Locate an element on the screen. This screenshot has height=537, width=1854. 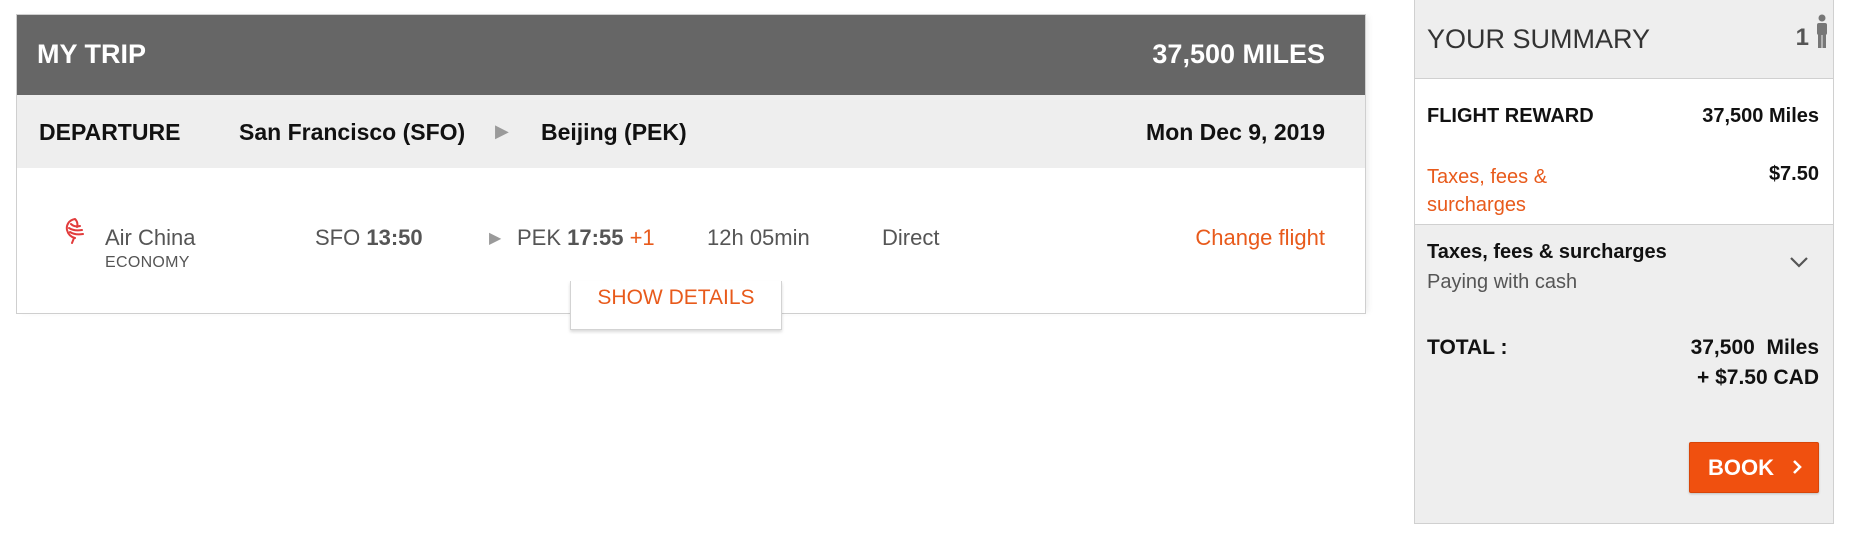
change-flight-link: Change flight is located at coordinates (1260, 238).